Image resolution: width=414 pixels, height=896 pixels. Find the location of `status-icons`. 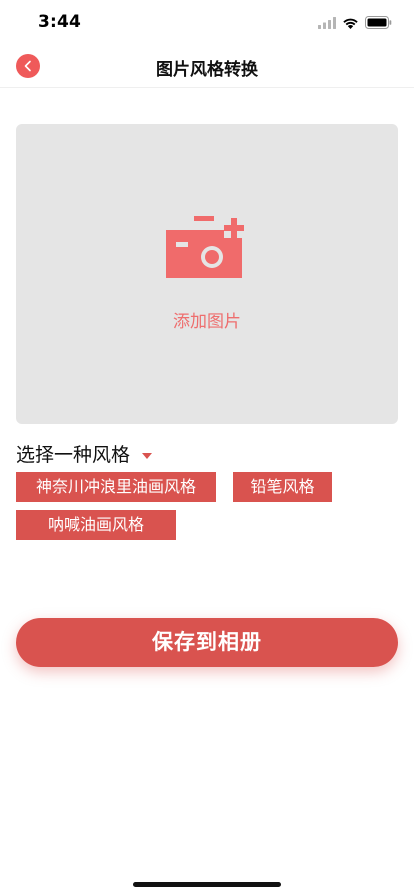

status-icons is located at coordinates (355, 23).